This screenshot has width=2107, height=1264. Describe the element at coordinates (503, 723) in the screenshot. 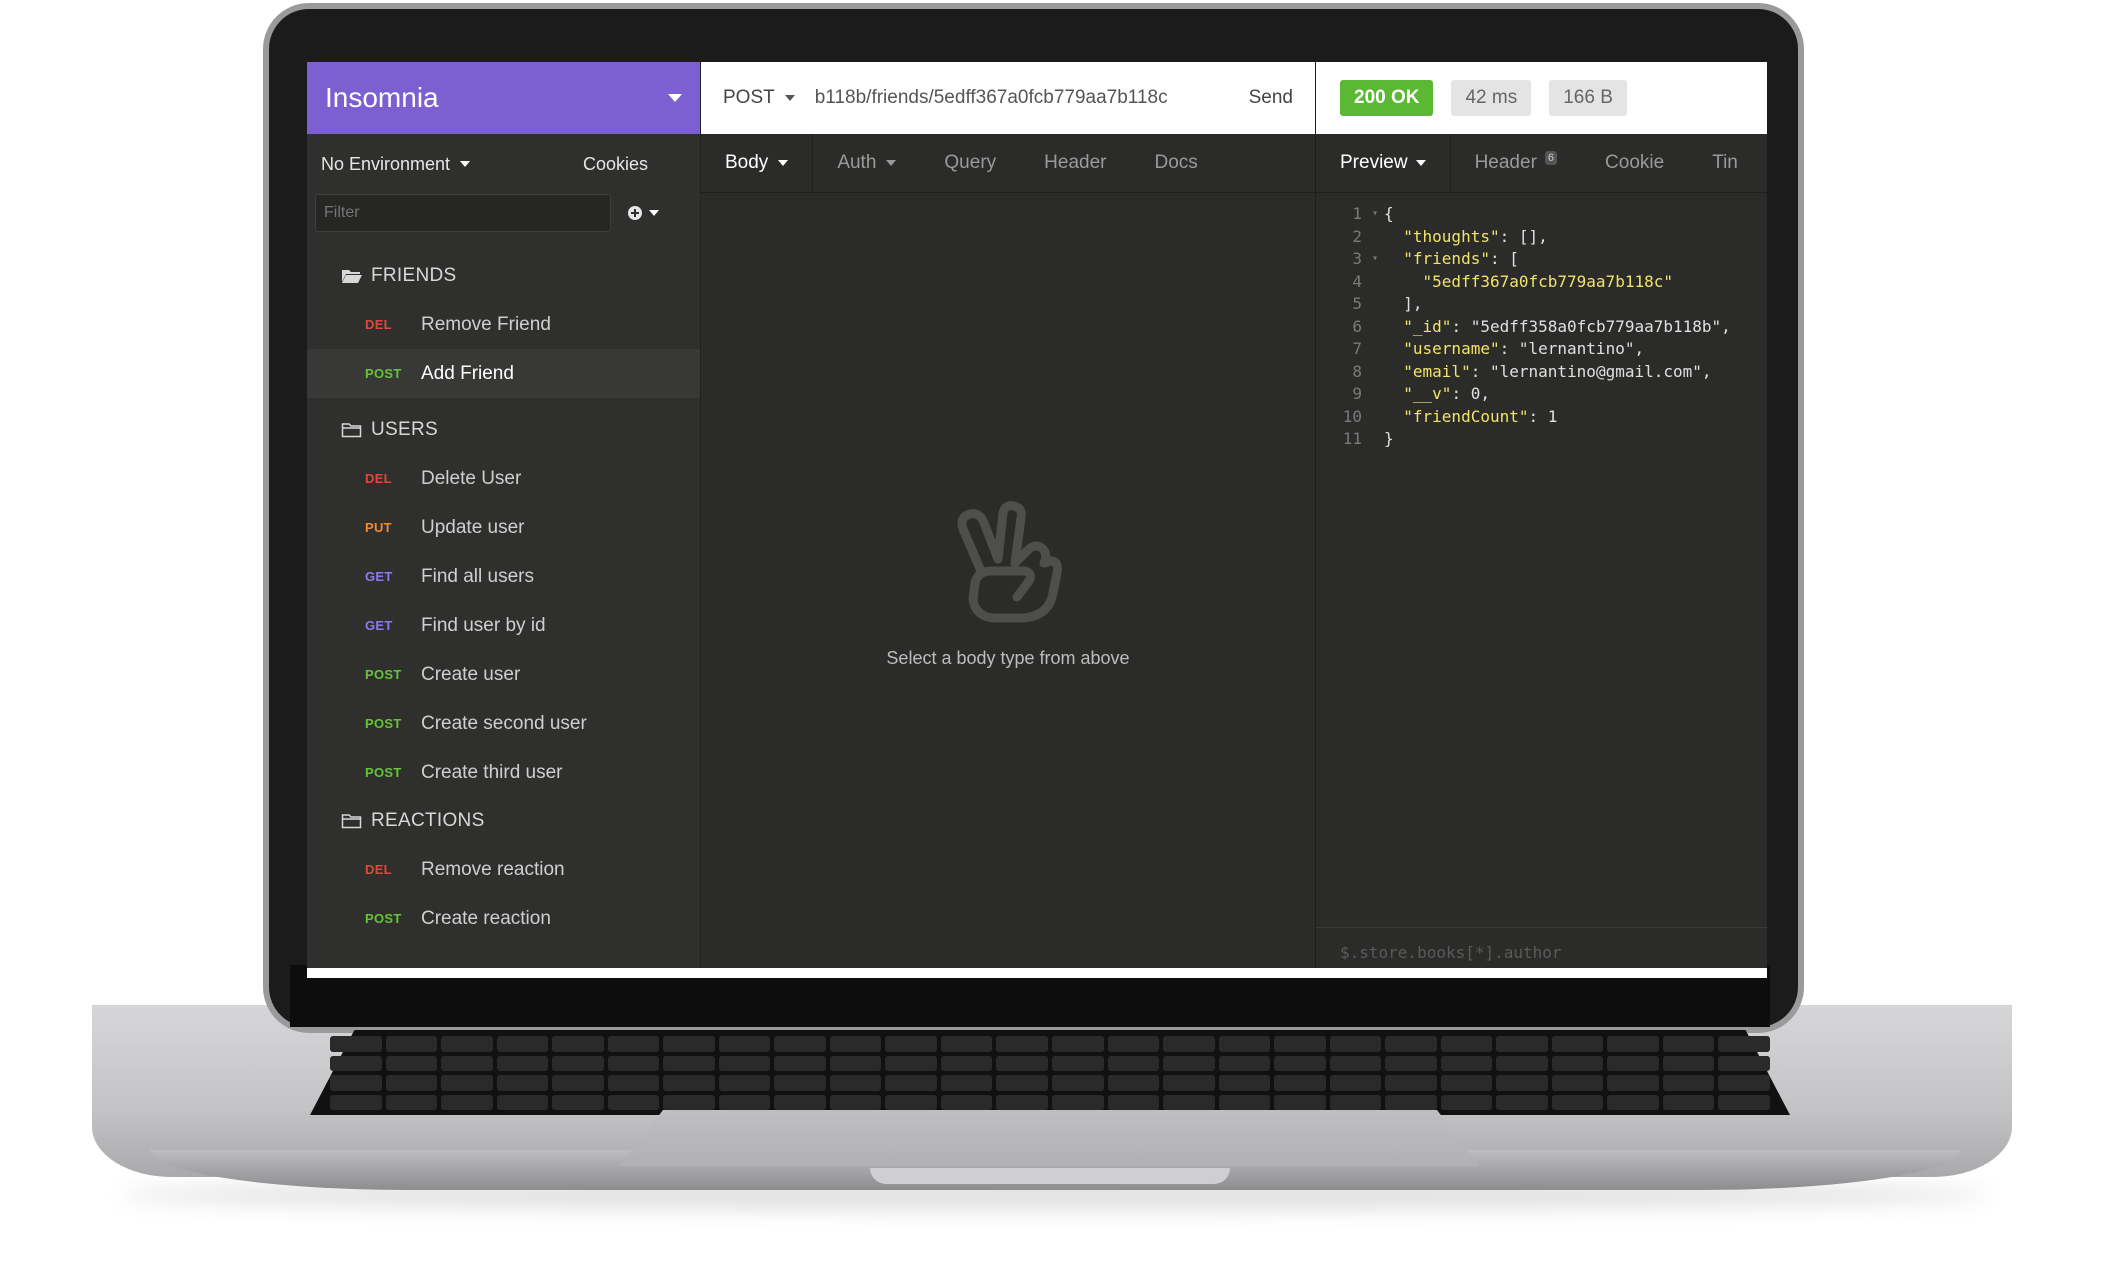

I see `request-item: POST Create second user` at that location.